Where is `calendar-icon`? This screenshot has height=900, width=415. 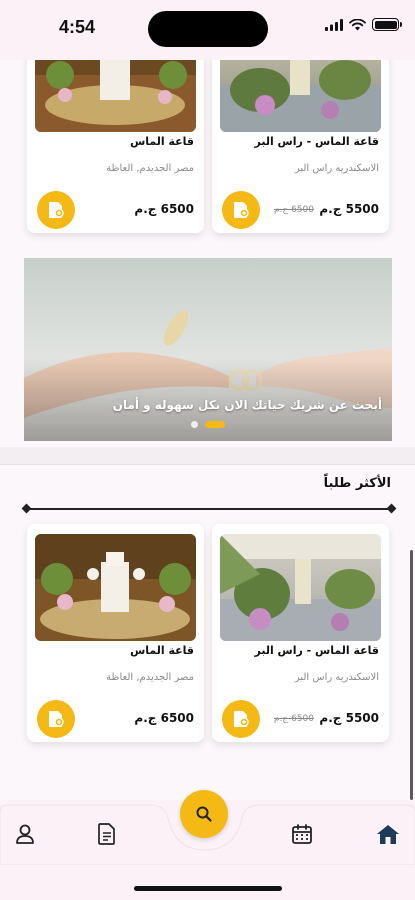
calendar-icon is located at coordinates (302, 834).